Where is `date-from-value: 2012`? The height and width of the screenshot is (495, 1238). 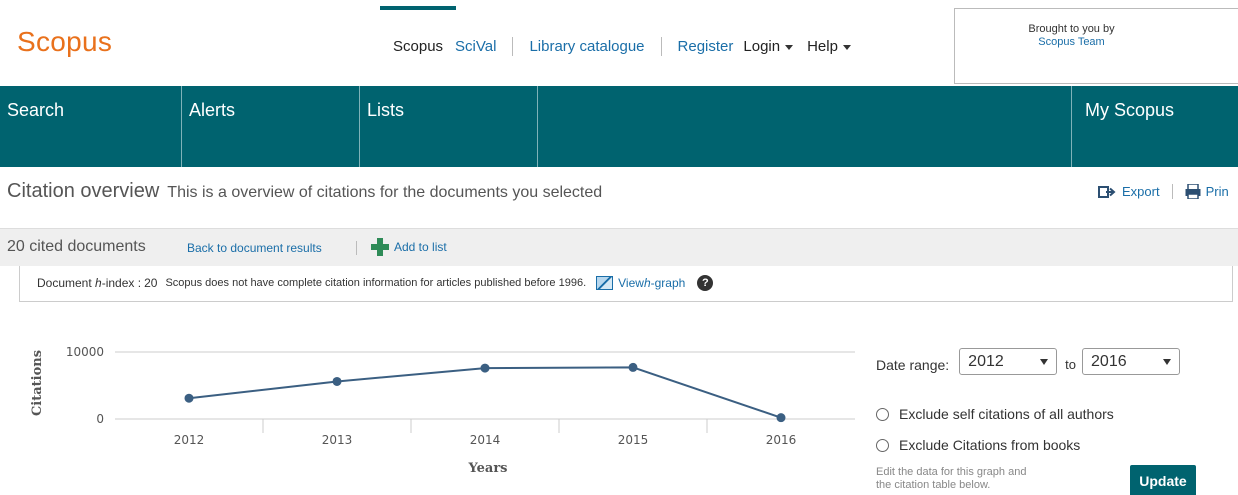 date-from-value: 2012 is located at coordinates (986, 361).